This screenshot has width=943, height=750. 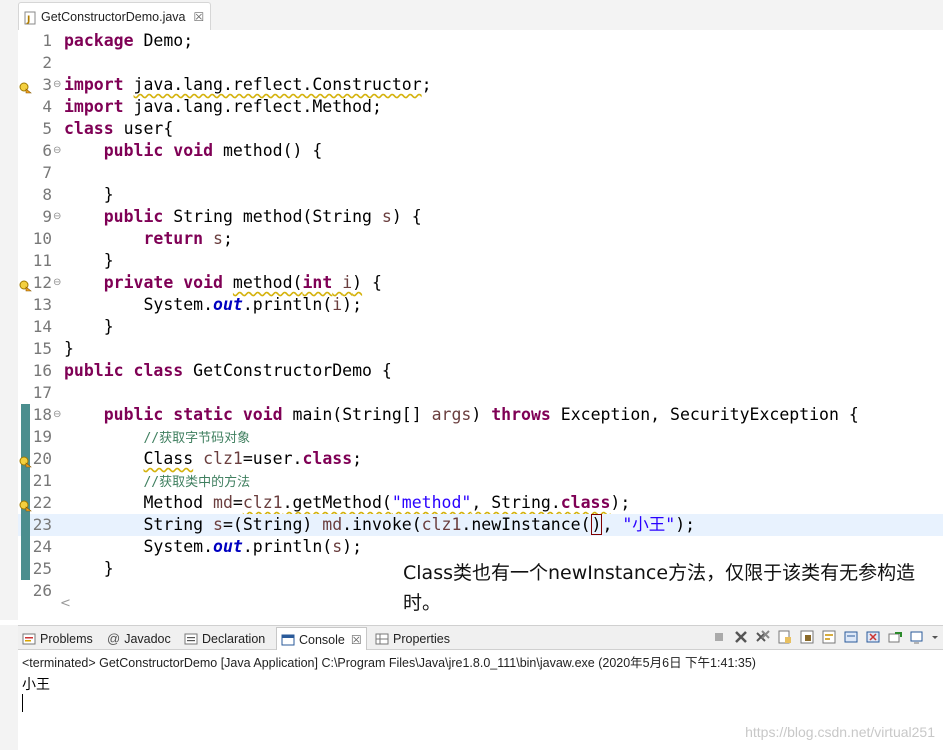 I want to click on editor-tab-getconstructordemo: J GetConstructorDemo.java ☒, so click(x=115, y=16).